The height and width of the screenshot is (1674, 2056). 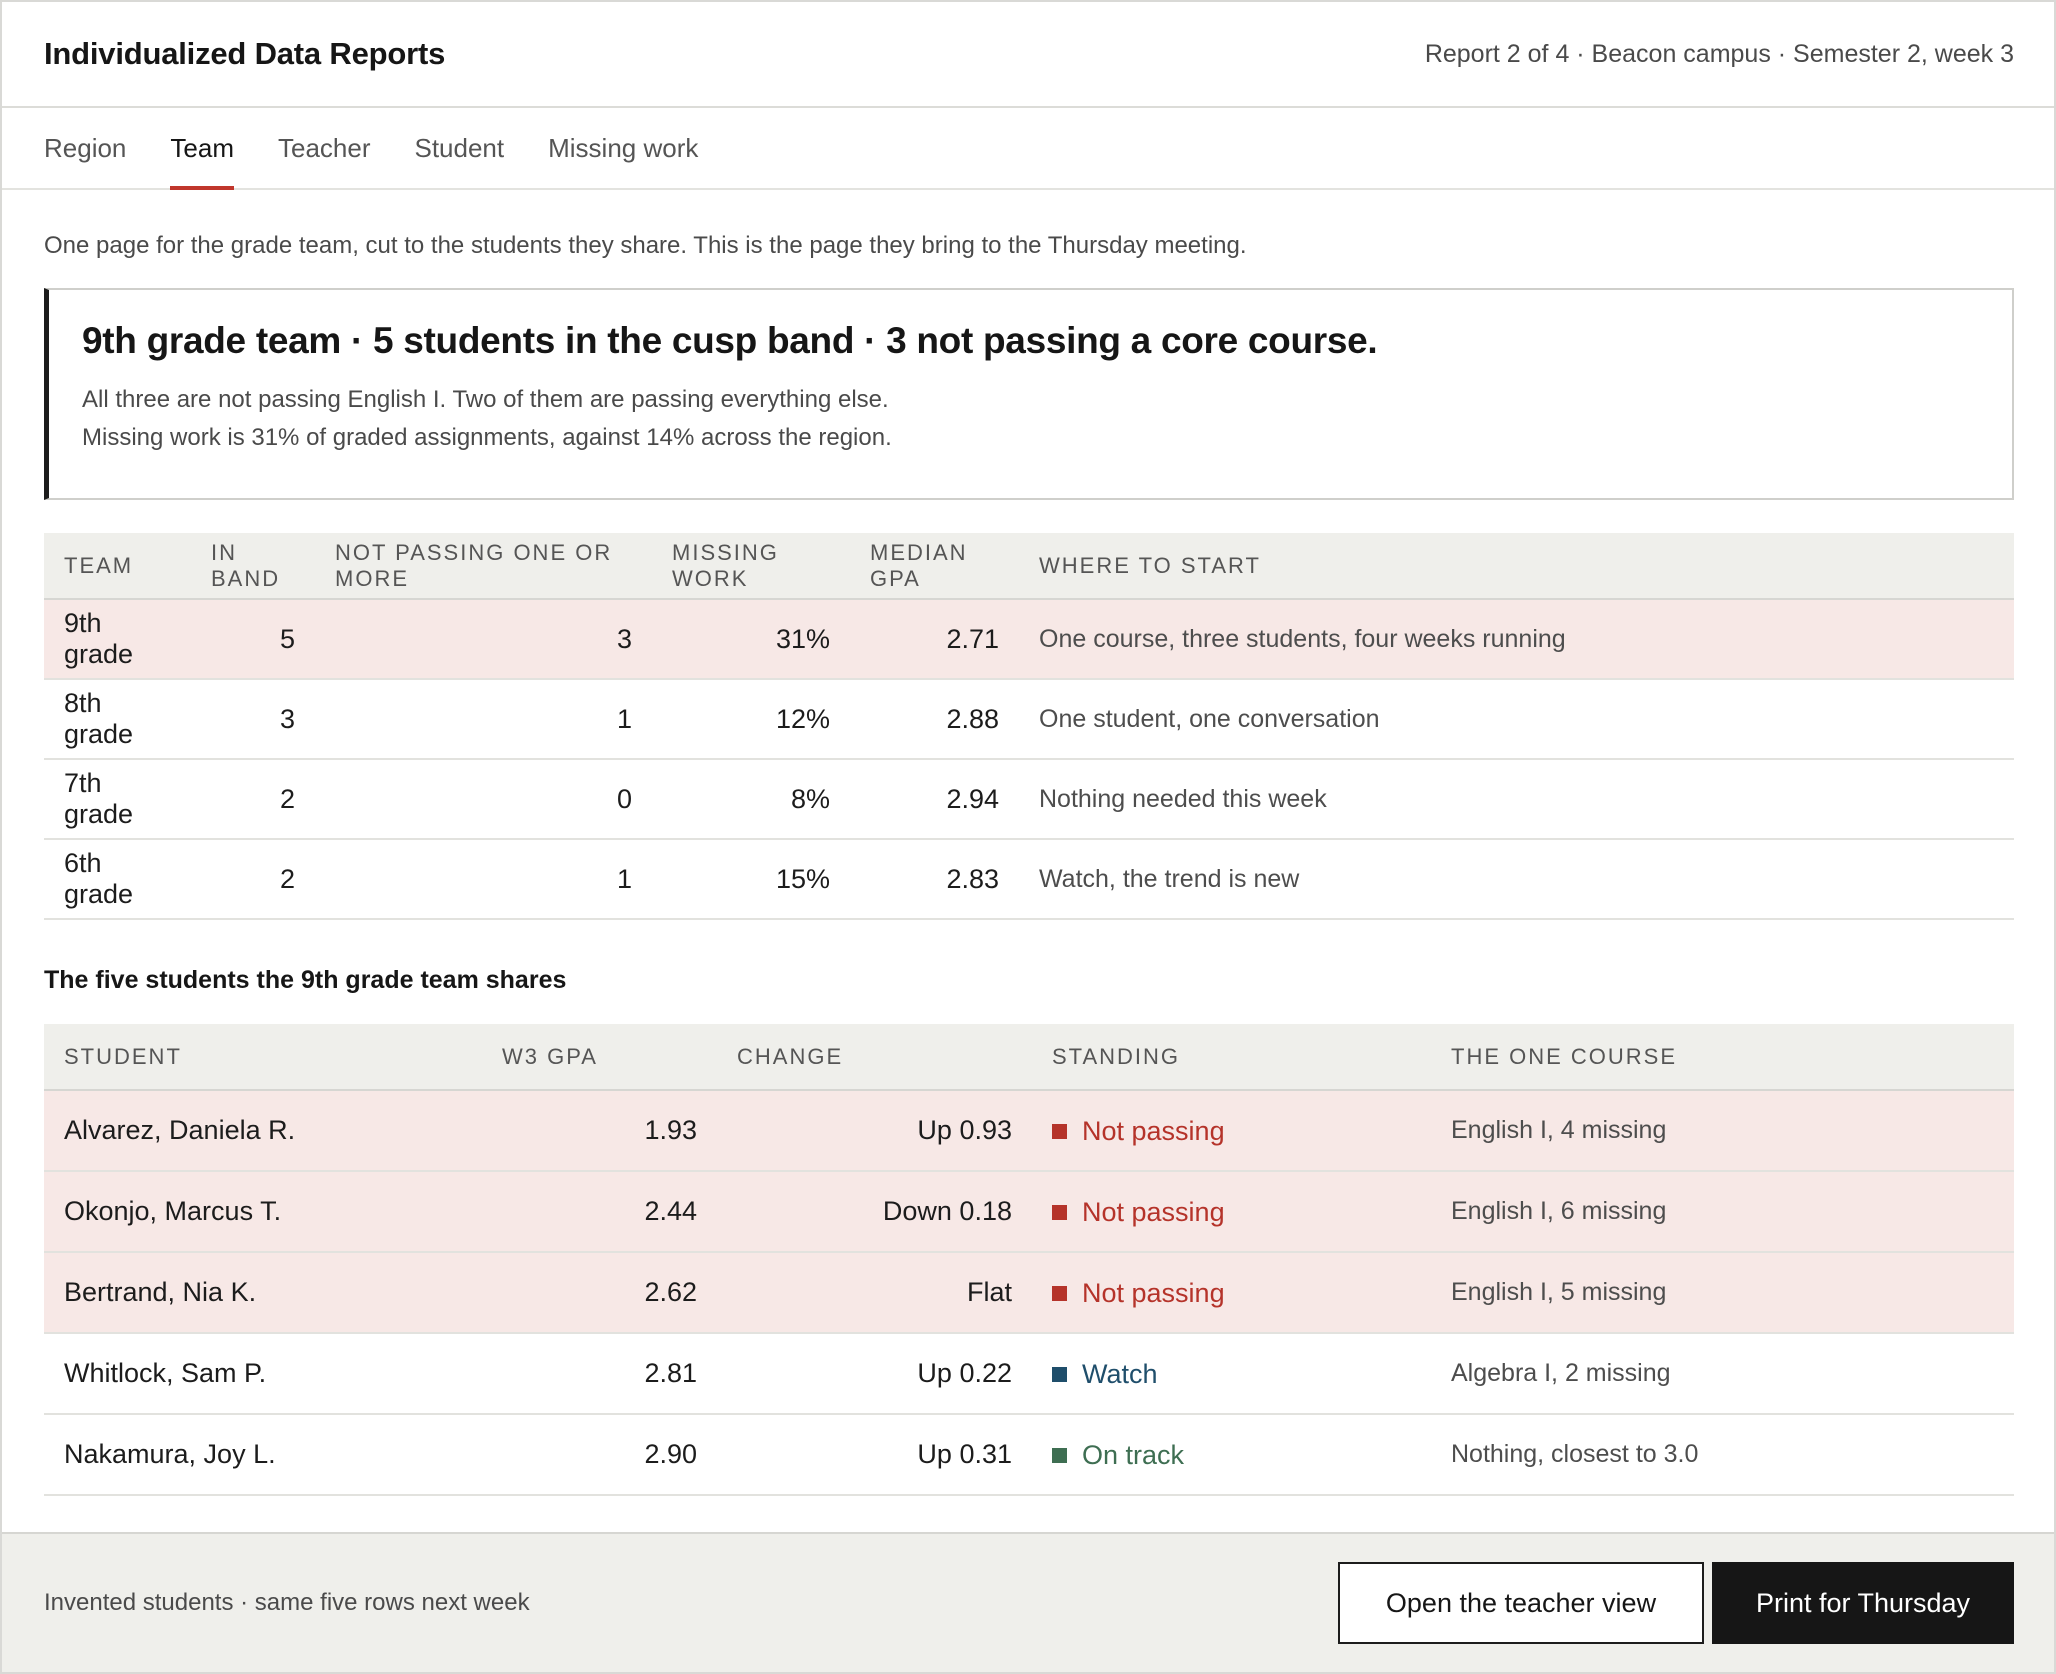 What do you see at coordinates (751, 879) in the screenshot?
I see `missing-work-pct: 15%` at bounding box center [751, 879].